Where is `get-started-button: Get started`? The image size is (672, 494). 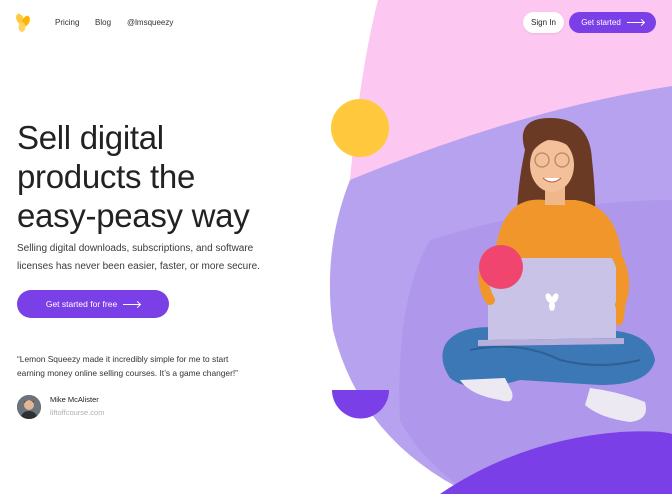
get-started-button: Get started is located at coordinates (612, 22).